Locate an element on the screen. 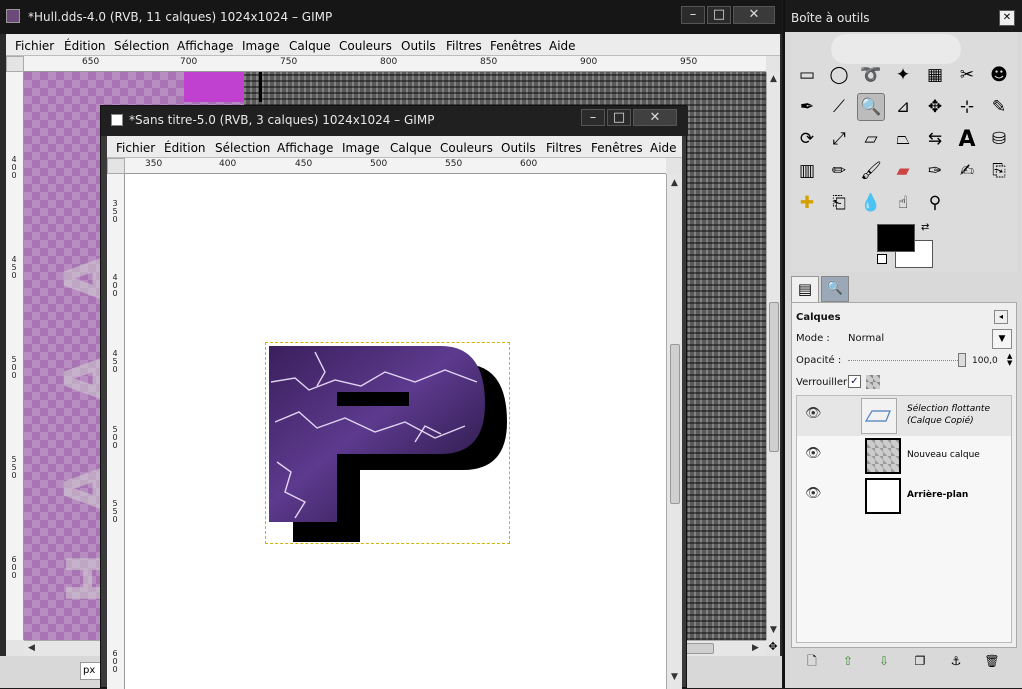 The image size is (1022, 689). tab-layers: ▤ is located at coordinates (805, 289).